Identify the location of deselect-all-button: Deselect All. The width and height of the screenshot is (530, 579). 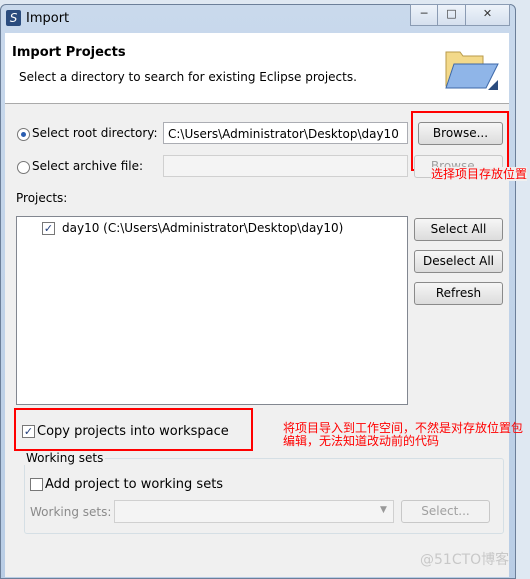
(458, 261).